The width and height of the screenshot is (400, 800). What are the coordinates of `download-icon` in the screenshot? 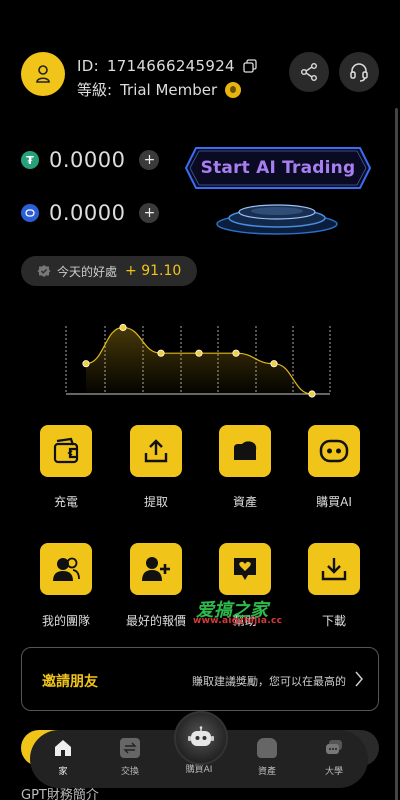 It's located at (334, 569).